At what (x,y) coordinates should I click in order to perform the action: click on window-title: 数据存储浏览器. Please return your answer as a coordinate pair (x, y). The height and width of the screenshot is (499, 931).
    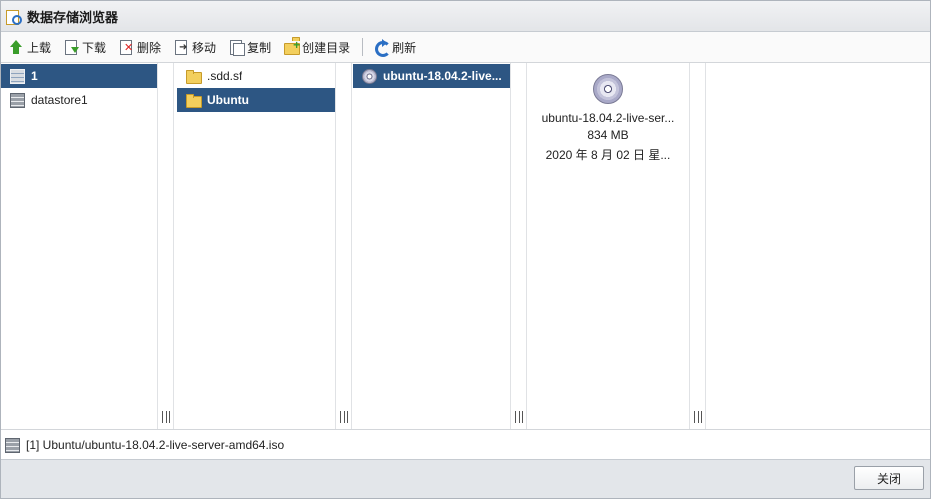
    Looking at the image, I should click on (73, 17).